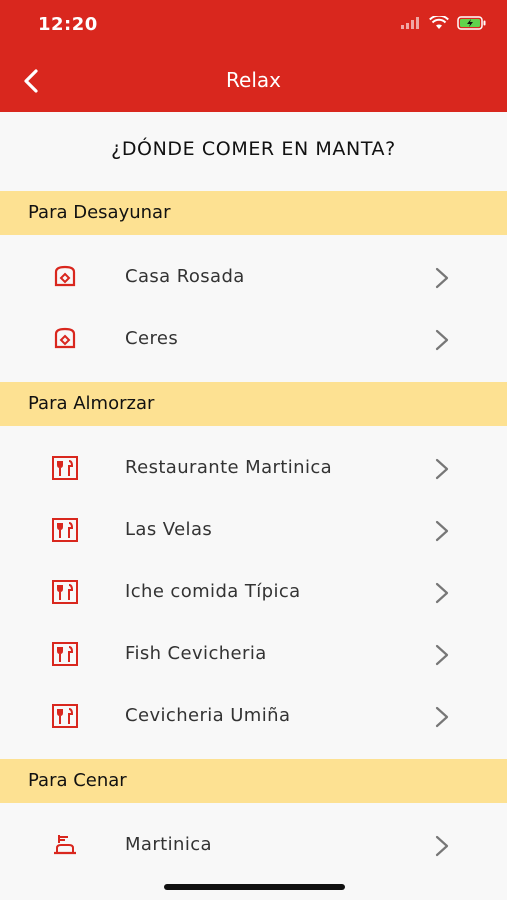  I want to click on list-item-las-velas: Las Velas, so click(253, 530).